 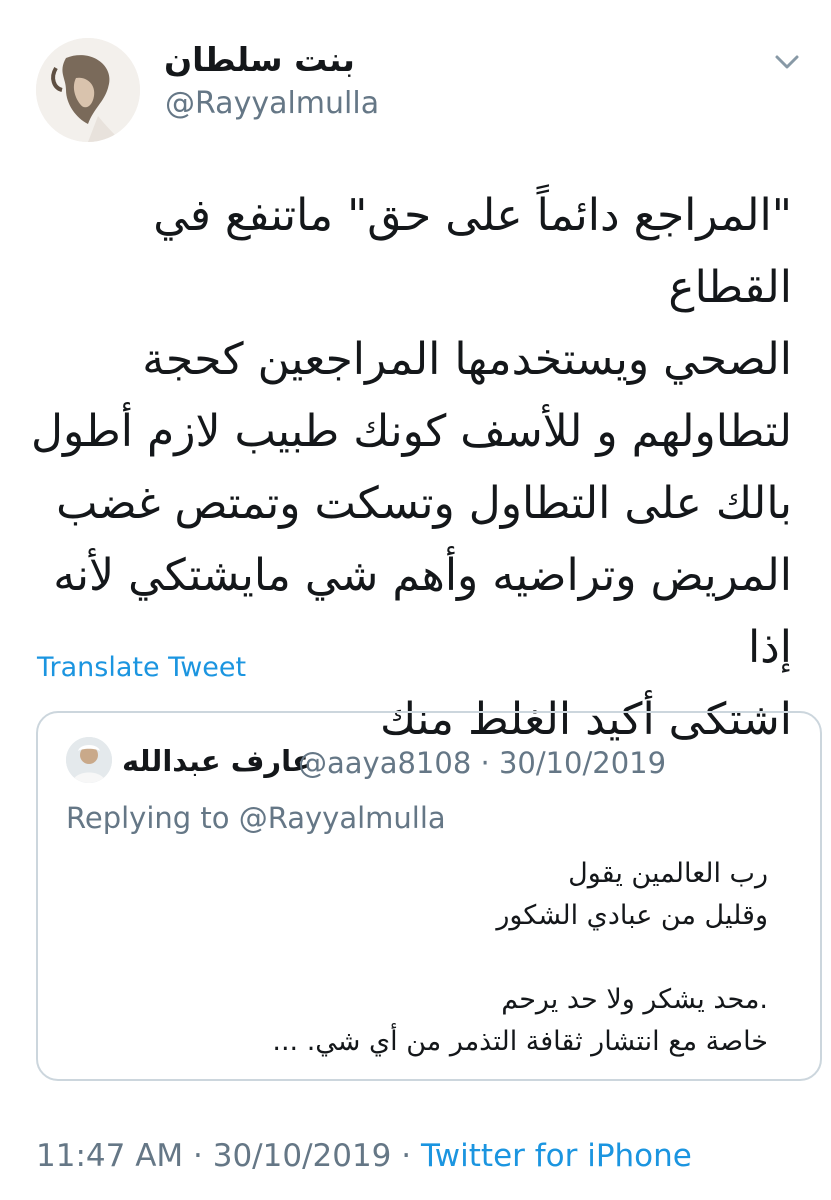 I want to click on author-handle: @Rayyalmulla, so click(x=272, y=103).